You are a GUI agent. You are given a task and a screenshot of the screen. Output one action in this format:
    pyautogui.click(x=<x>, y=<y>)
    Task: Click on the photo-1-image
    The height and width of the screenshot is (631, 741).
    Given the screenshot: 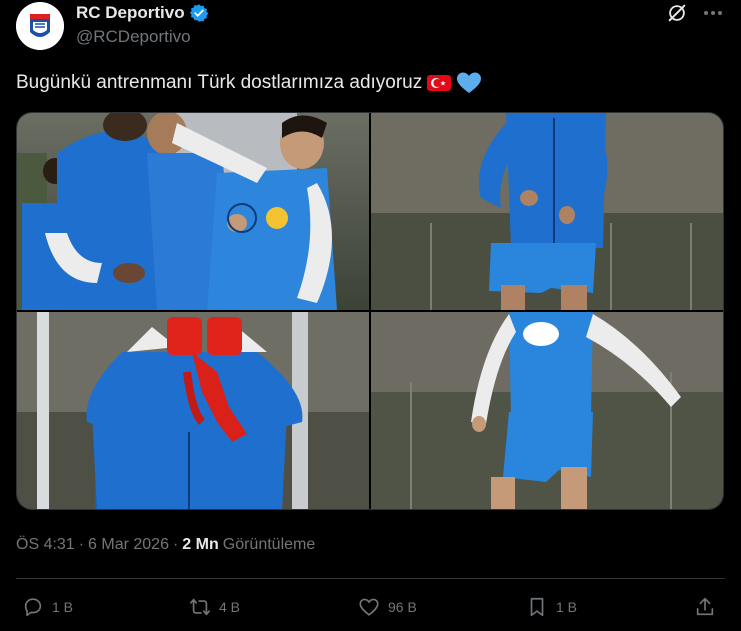 What is the action you would take?
    pyautogui.click(x=193, y=211)
    